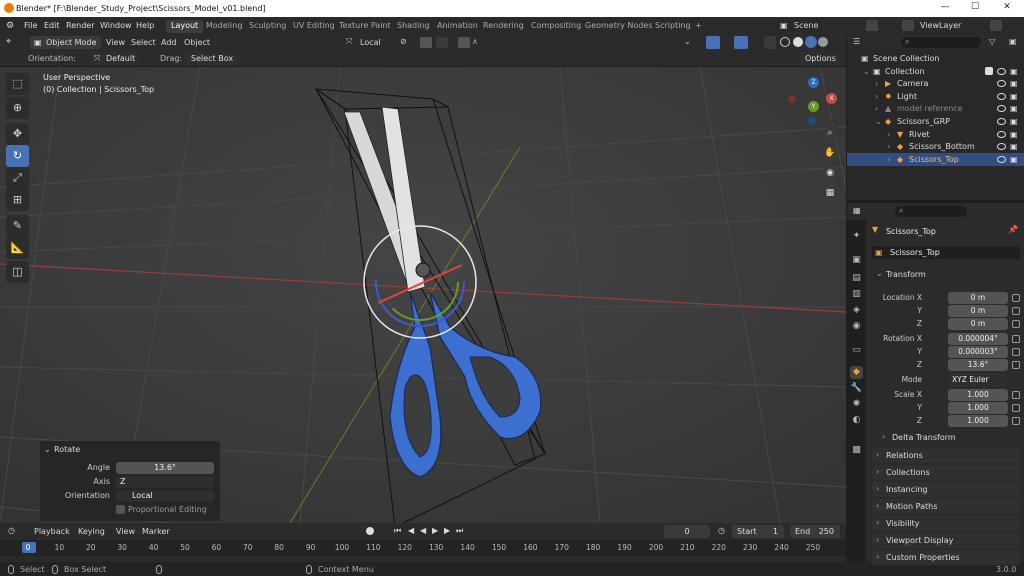 The height and width of the screenshot is (576, 1024). What do you see at coordinates (464, 42) in the screenshot?
I see `proportional-editing-icon` at bounding box center [464, 42].